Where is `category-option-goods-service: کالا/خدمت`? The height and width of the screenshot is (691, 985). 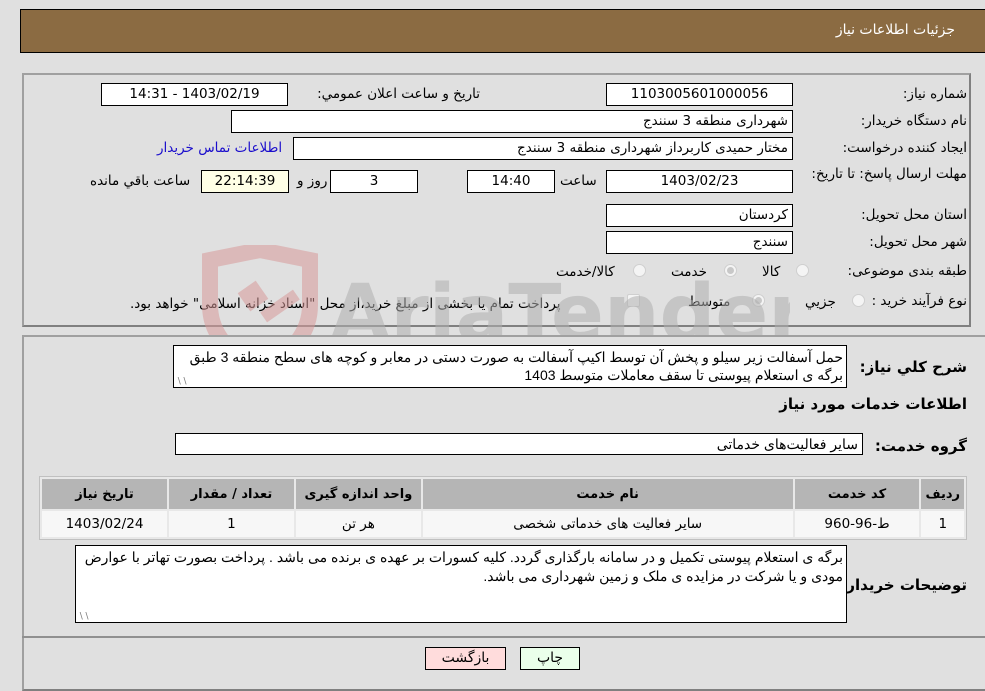 category-option-goods-service: کالا/خدمت is located at coordinates (585, 272).